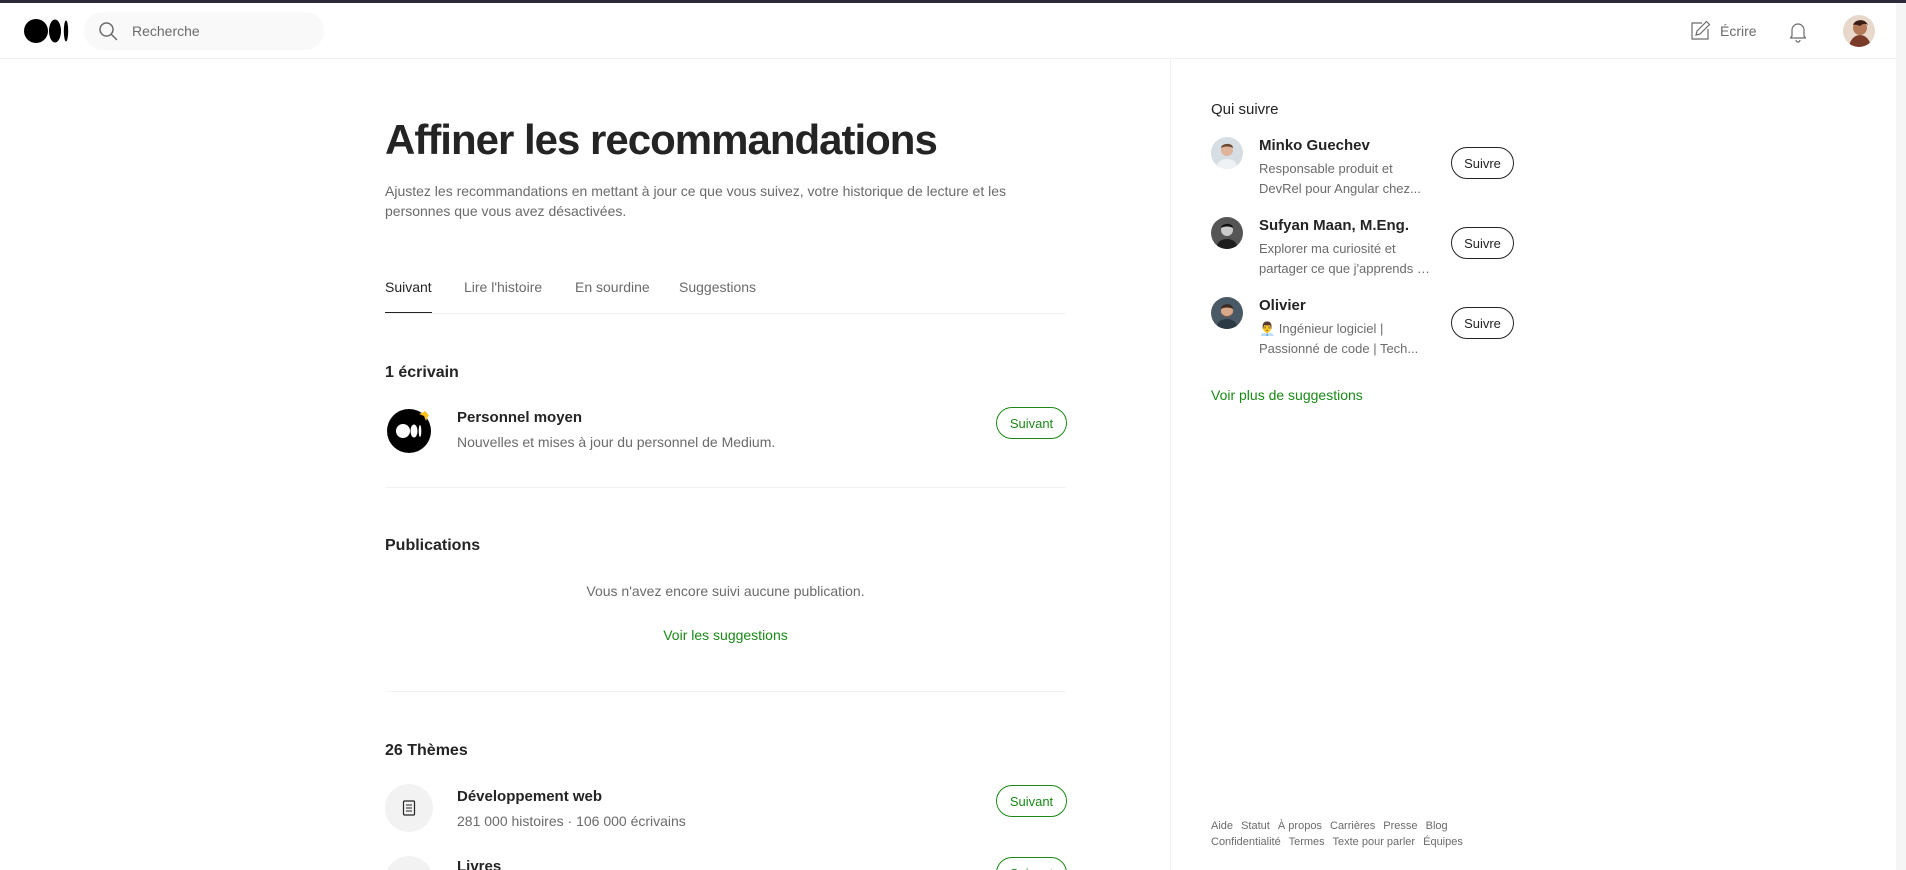 The image size is (1906, 870). I want to click on search-bar: Recherche, so click(204, 31).